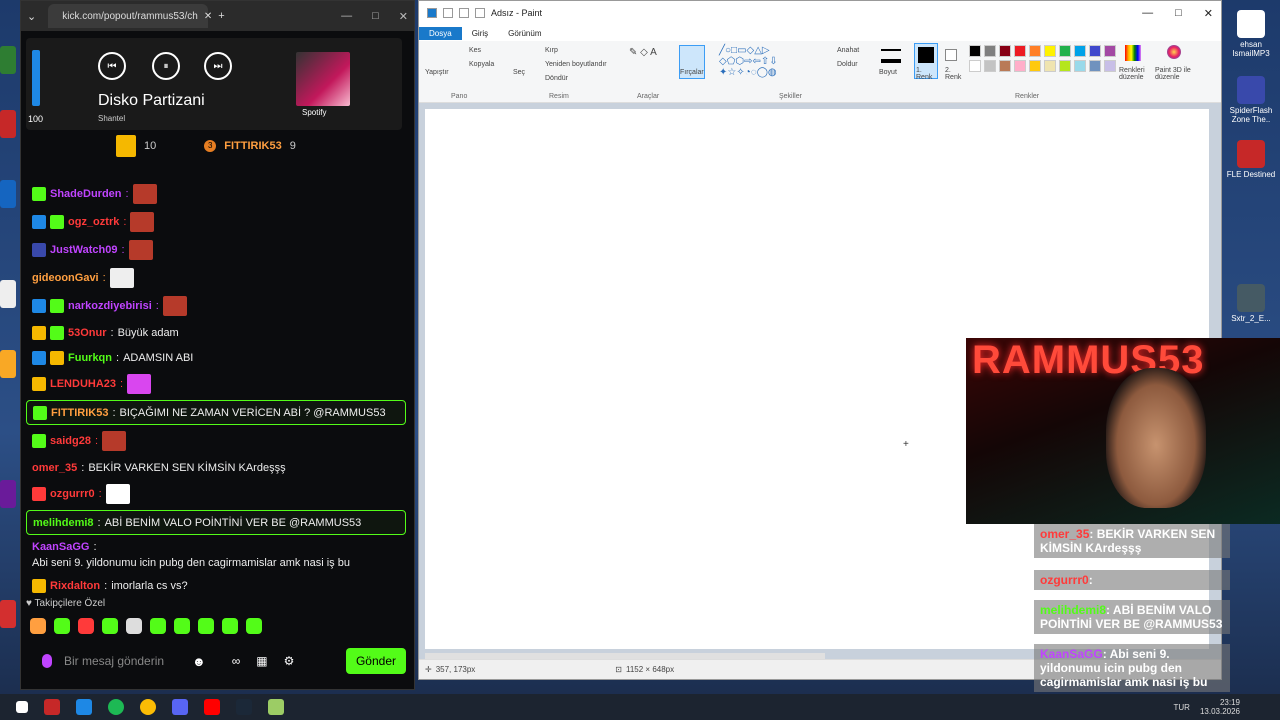  What do you see at coordinates (216, 357) in the screenshot?
I see `chat-message: Fuurkqn: ADAMSIN ABI` at bounding box center [216, 357].